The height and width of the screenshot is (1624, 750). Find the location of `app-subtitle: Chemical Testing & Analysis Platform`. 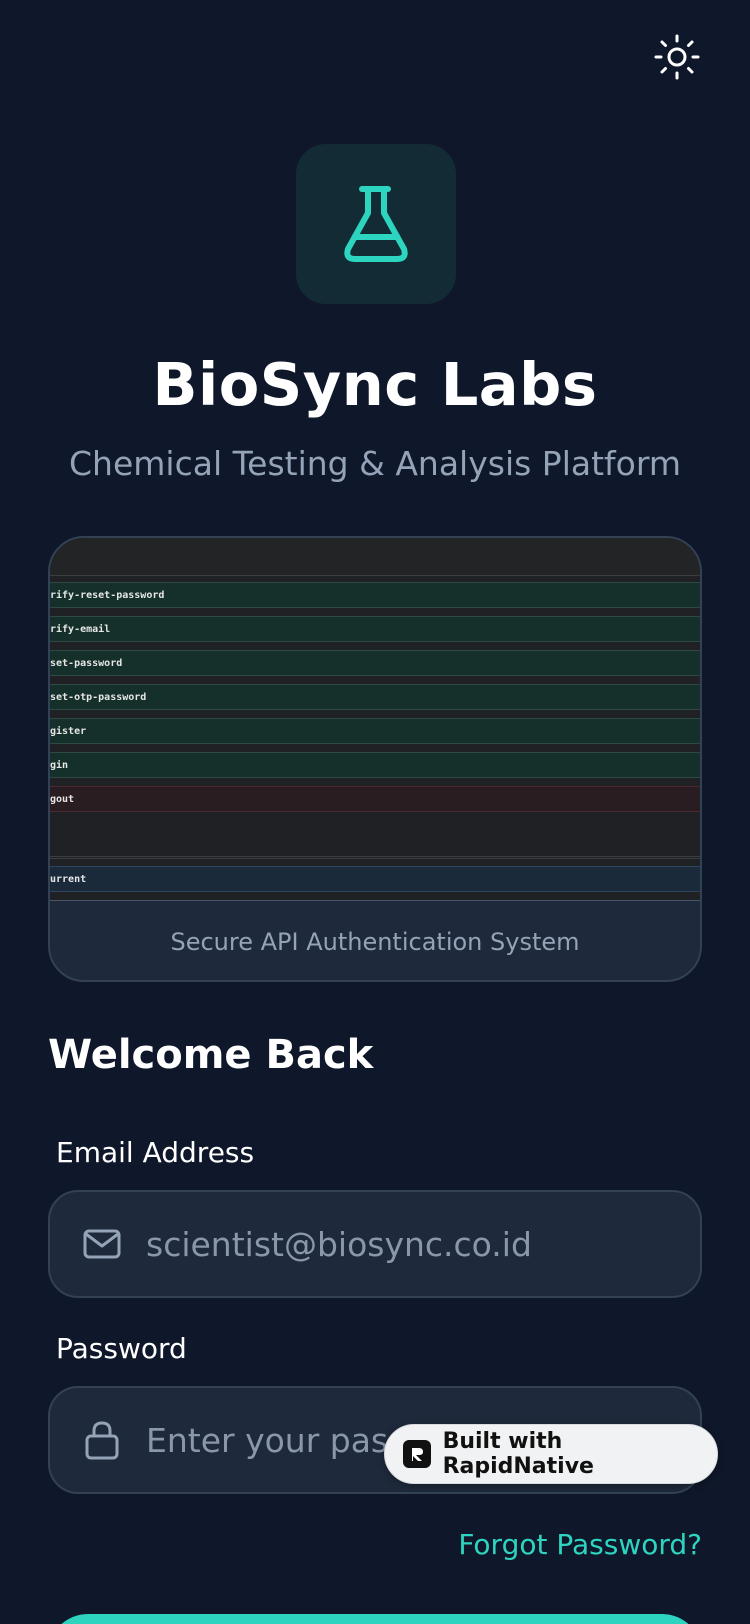

app-subtitle: Chemical Testing & Analysis Platform is located at coordinates (375, 463).